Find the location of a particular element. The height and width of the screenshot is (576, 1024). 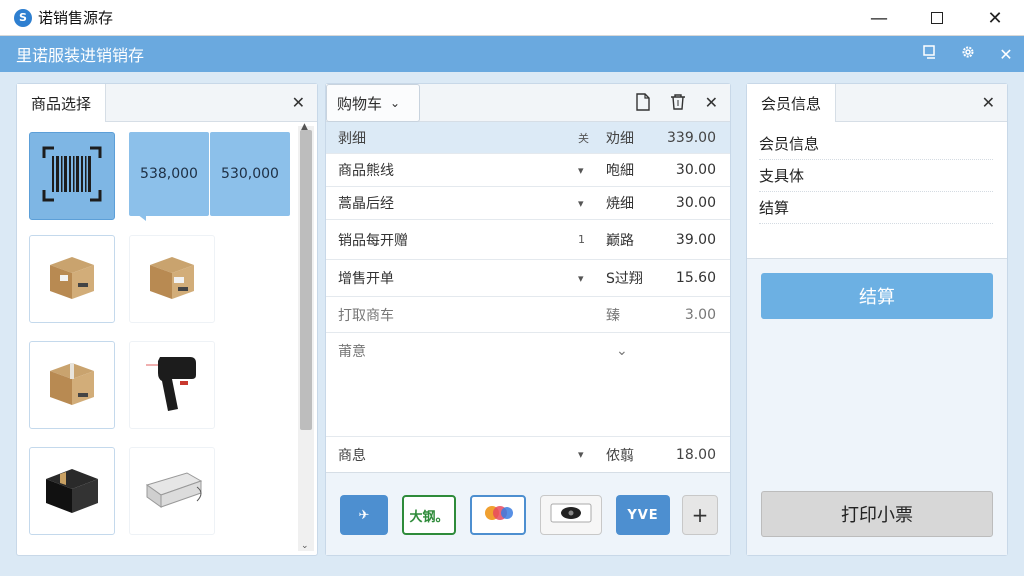

item-name: 打取商车 is located at coordinates (366, 315).